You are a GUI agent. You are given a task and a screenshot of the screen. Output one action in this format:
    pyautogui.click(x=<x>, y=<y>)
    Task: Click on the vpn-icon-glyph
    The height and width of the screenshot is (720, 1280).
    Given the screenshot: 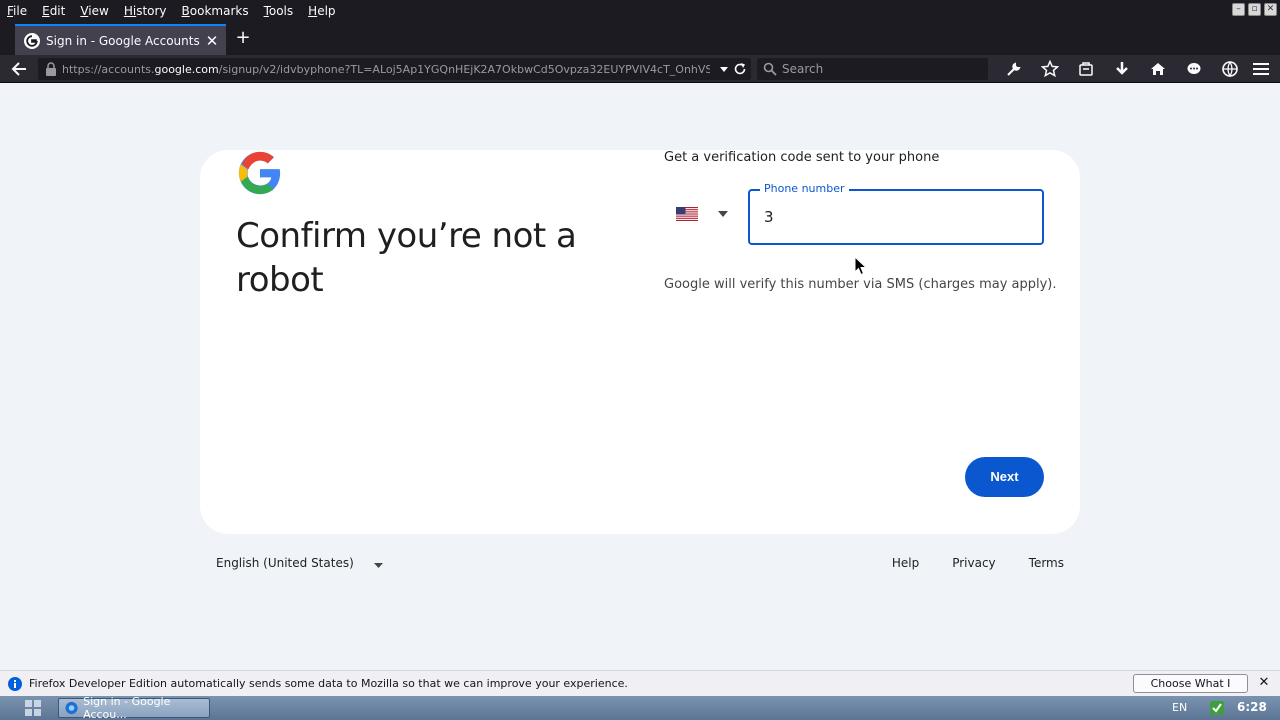 What is the action you would take?
    pyautogui.click(x=1230, y=69)
    